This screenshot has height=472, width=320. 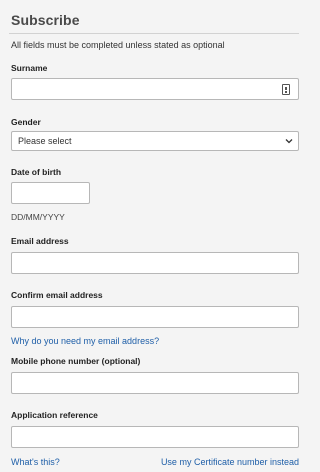 I want to click on surname-label: Surname, so click(x=29, y=68).